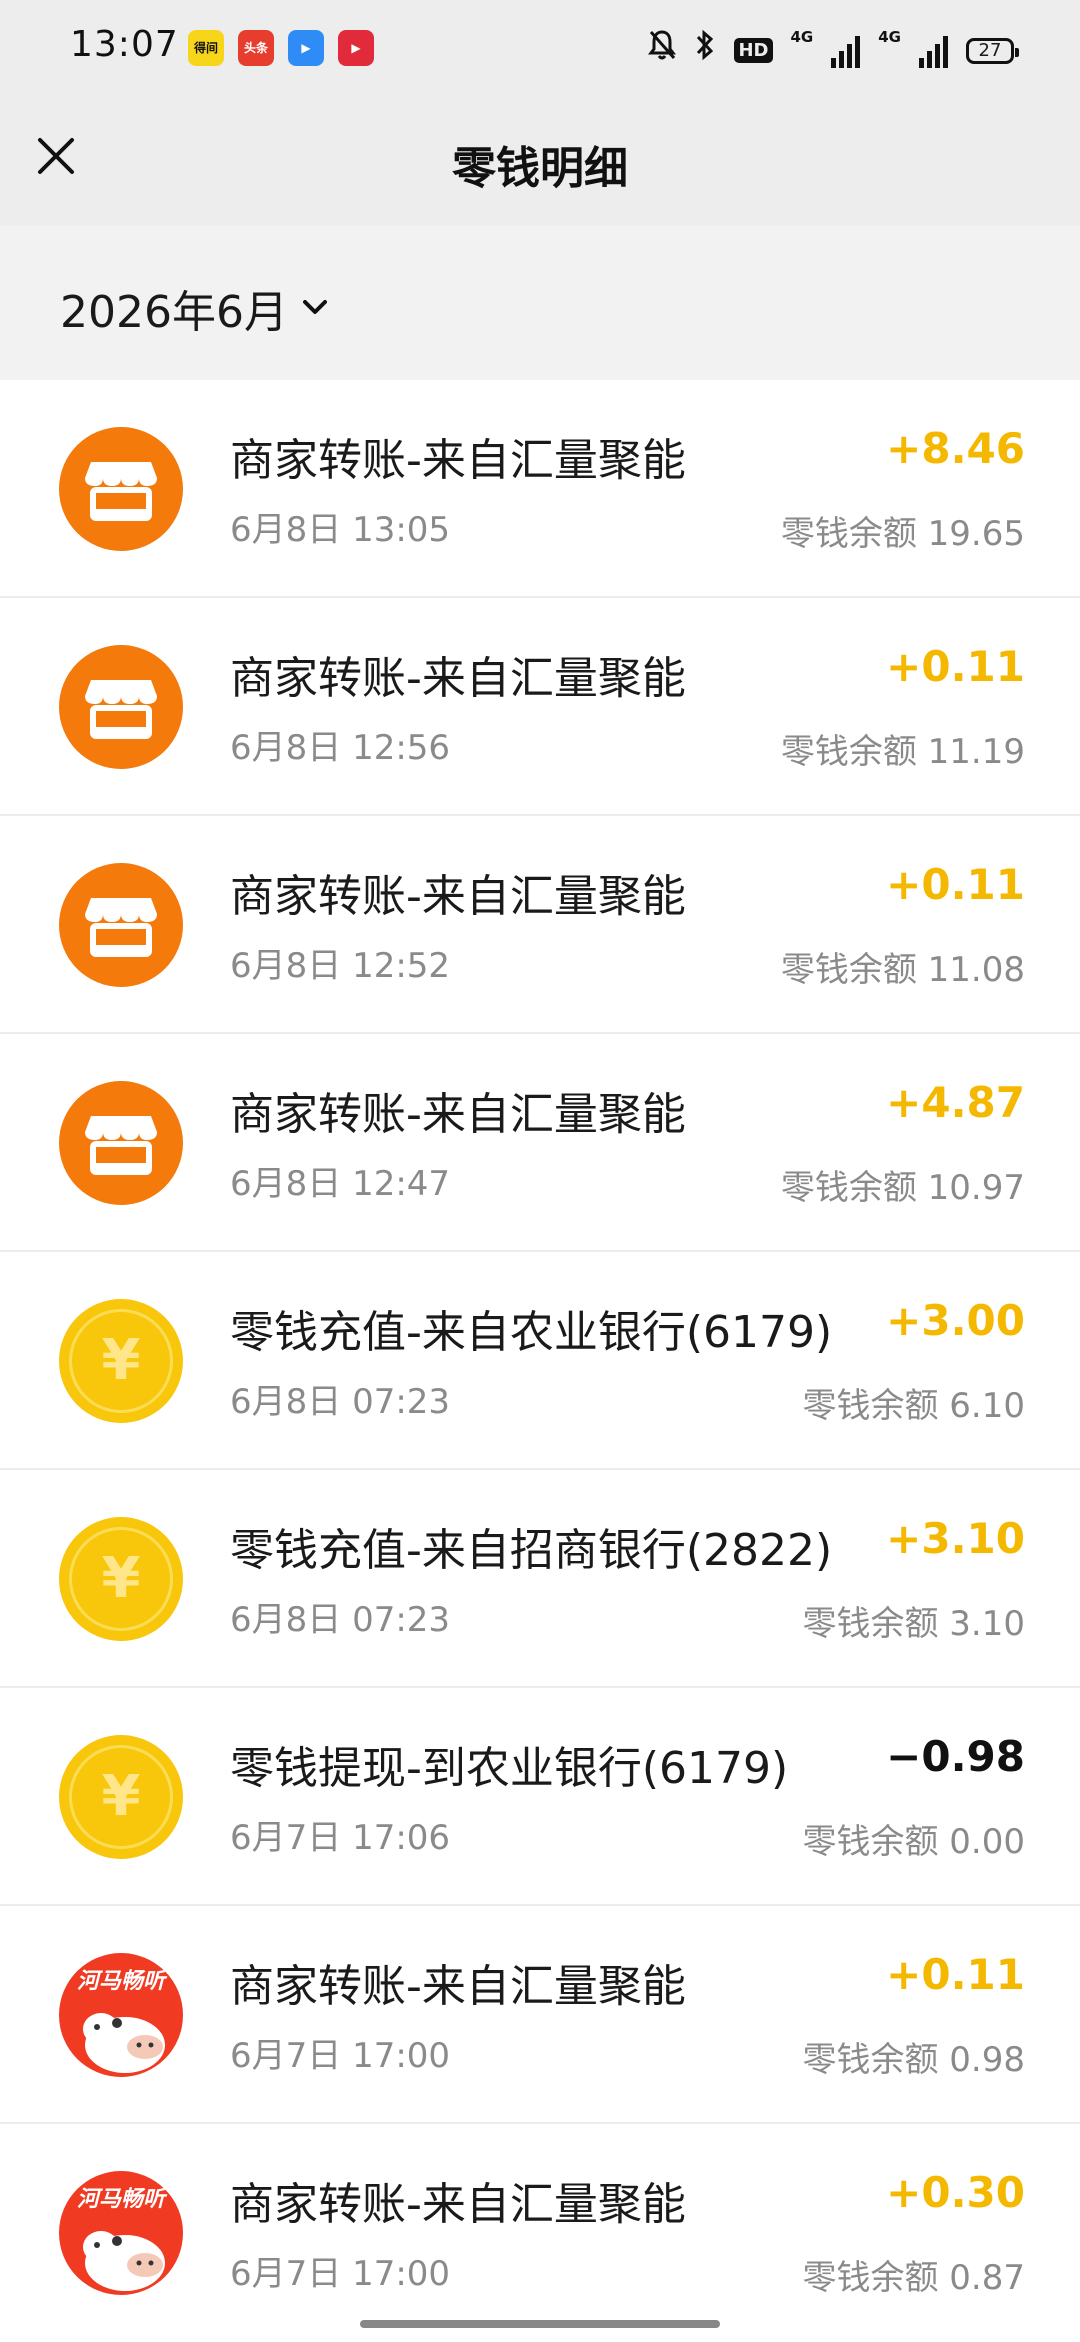 The height and width of the screenshot is (2342, 1080). Describe the element at coordinates (340, 748) in the screenshot. I see `transaction-date: 6月8日 12:56` at that location.